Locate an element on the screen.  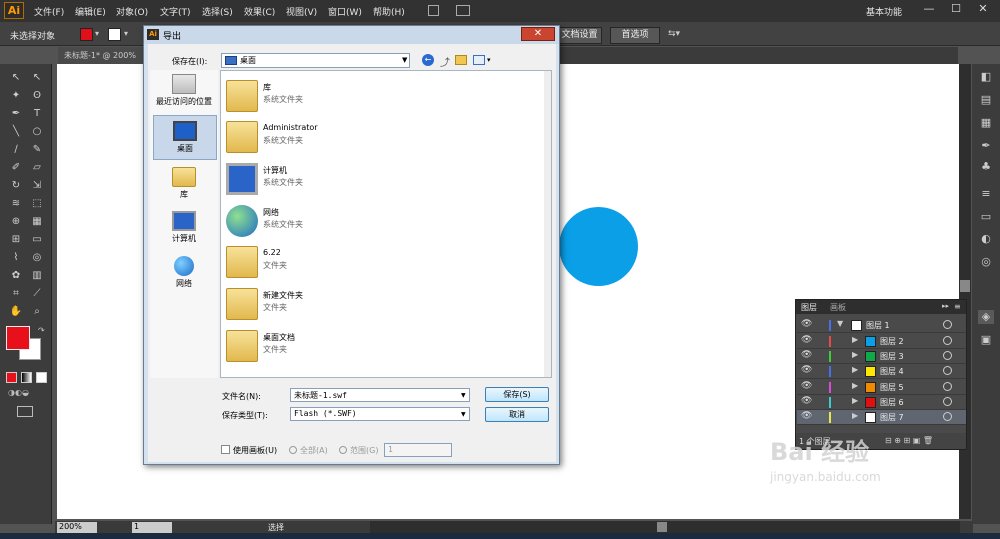
paintbrush-tool-icon: ∕ is located at coordinates (16, 149).